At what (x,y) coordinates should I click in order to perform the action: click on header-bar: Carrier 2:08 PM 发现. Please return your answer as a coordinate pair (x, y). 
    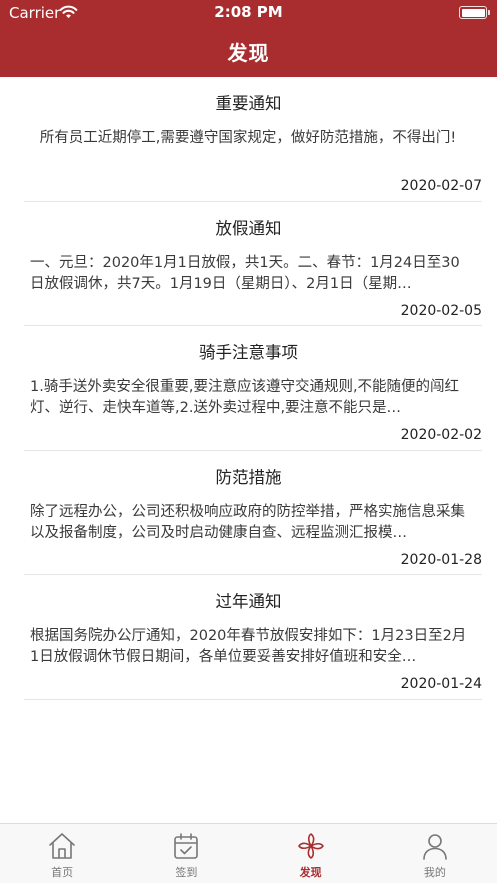
    Looking at the image, I should click on (248, 38).